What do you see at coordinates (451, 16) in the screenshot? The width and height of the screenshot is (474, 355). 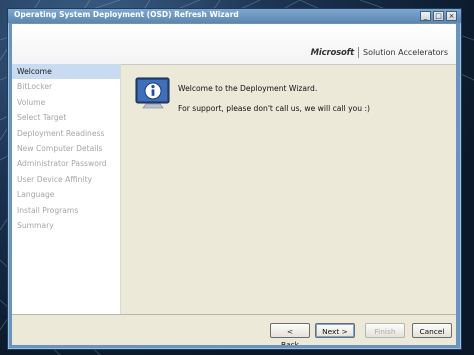 I see `close-button: ×` at bounding box center [451, 16].